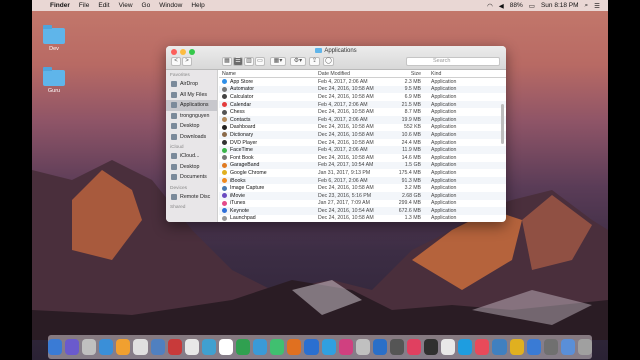  I want to click on menu-app-finder: Finder, so click(60, 5).